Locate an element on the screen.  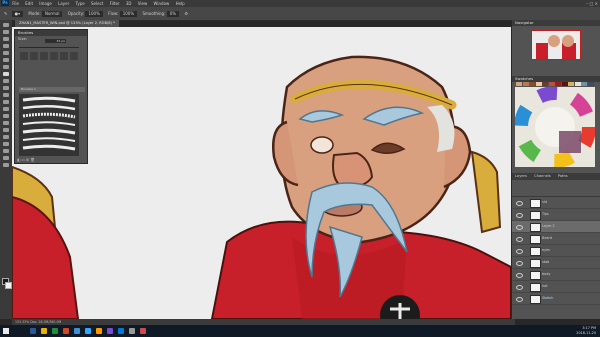
navigator-title: Navigator is located at coordinates (556, 23).